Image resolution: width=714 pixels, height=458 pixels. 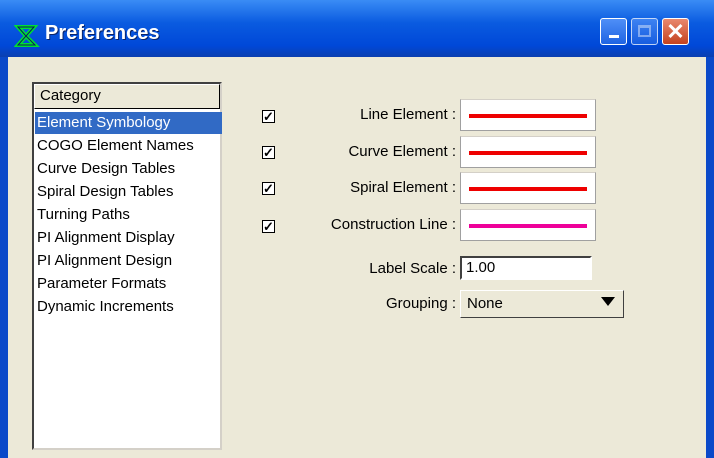 I want to click on spiral-element-checkbox: ✓, so click(x=268, y=188).